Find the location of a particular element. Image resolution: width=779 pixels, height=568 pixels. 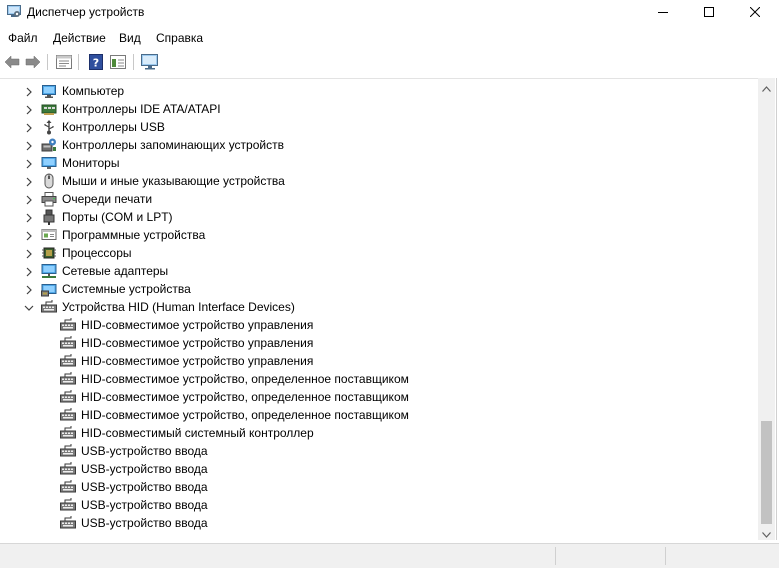

status-bar is located at coordinates (389, 555).